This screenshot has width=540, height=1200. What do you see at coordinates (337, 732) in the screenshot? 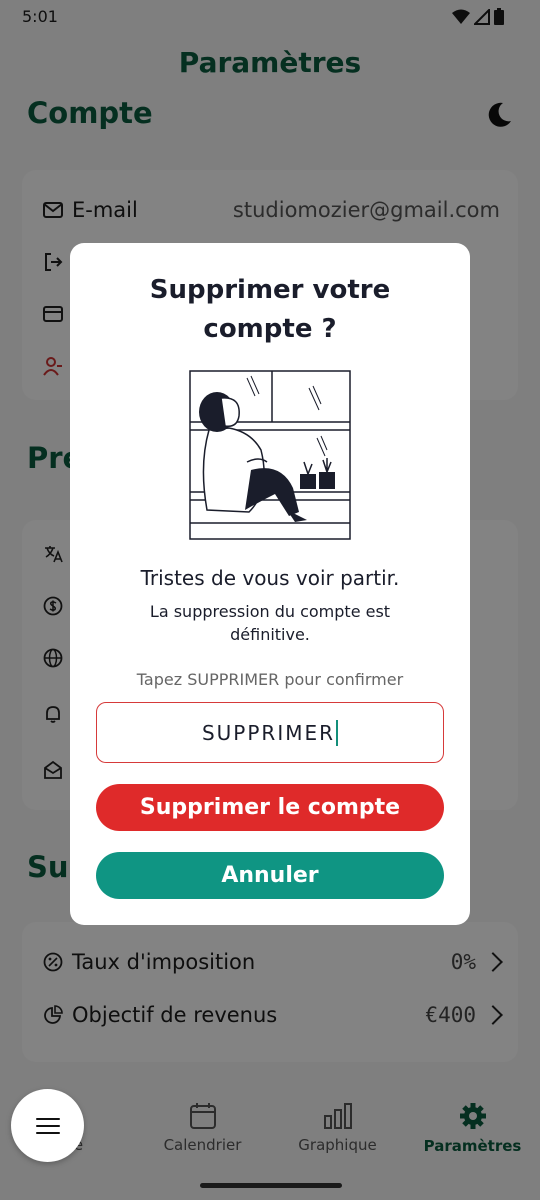
I see `text-cursor` at bounding box center [337, 732].